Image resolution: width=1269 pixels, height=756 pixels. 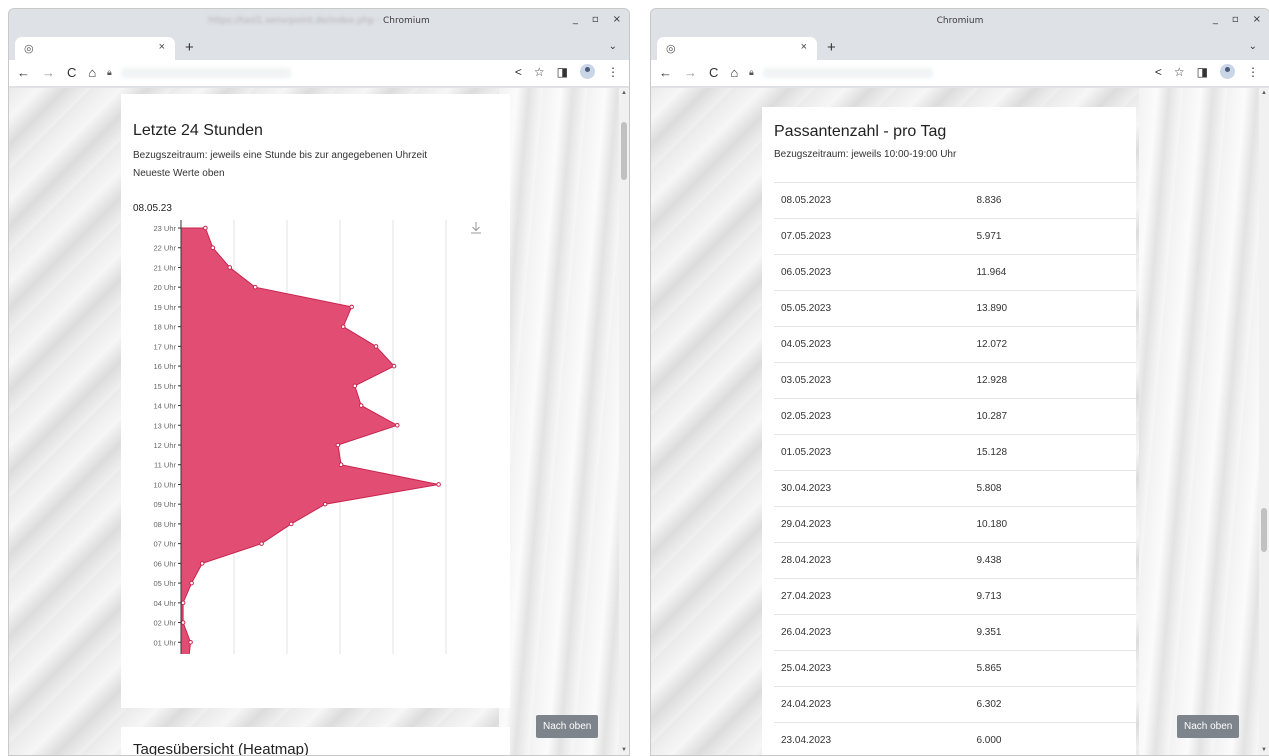 What do you see at coordinates (1056, 738) in the screenshot?
I see `row-count: 6.000` at bounding box center [1056, 738].